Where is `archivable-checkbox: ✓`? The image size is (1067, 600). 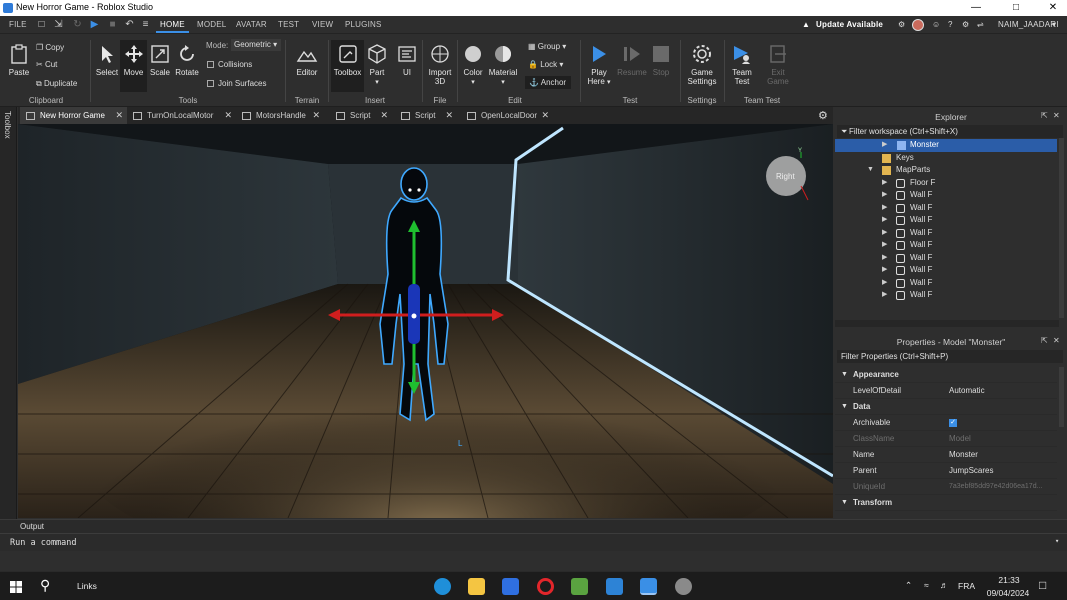
archivable-checkbox: ✓ is located at coordinates (953, 423).